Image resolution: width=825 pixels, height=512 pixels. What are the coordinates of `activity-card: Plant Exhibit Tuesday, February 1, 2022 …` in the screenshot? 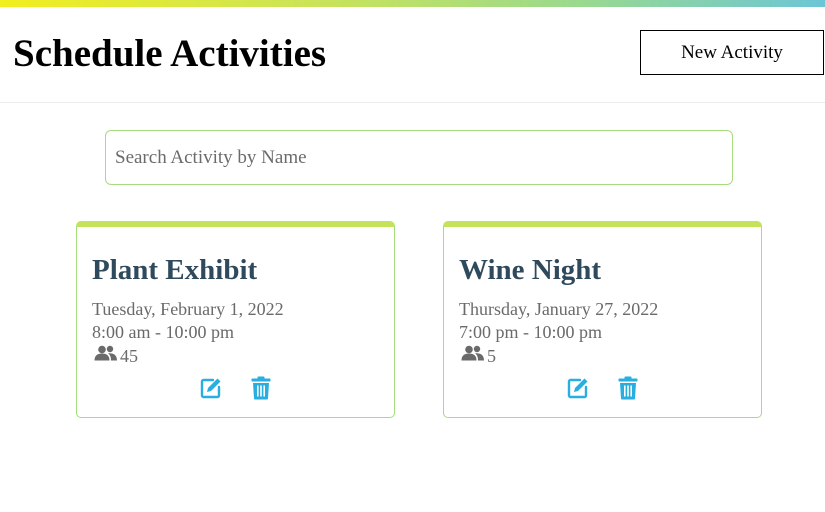 It's located at (235, 319).